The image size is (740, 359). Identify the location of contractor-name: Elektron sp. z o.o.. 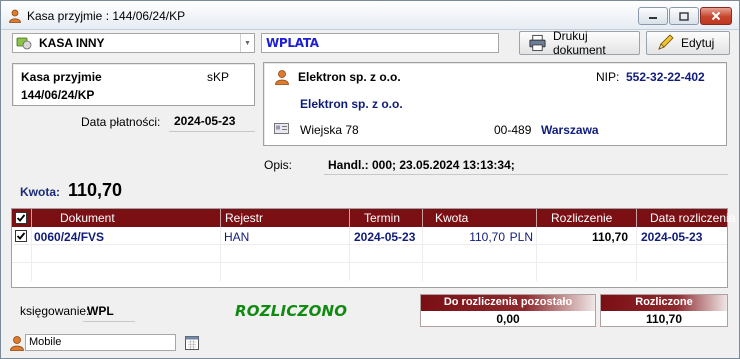
(349, 77).